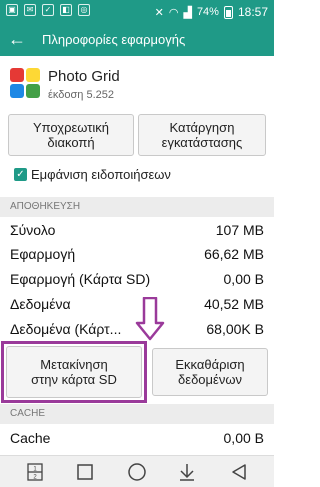  I want to click on clear-data-button: Εκκαθάριση δεδομένων, so click(210, 372).